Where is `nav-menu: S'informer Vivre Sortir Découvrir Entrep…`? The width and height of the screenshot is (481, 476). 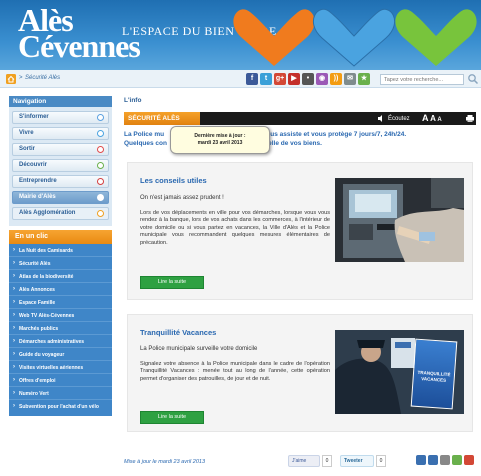
nav-menu: S'informer Vivre Sortir Découvrir Entrep… is located at coordinates (60, 166).